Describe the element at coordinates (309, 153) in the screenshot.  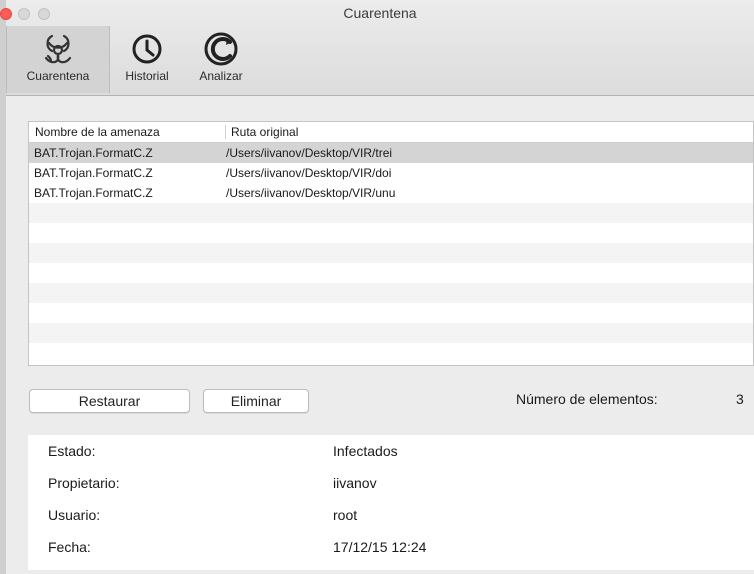
I see `original-path: /Users/iivanov/Desktop/VIR/trei` at that location.